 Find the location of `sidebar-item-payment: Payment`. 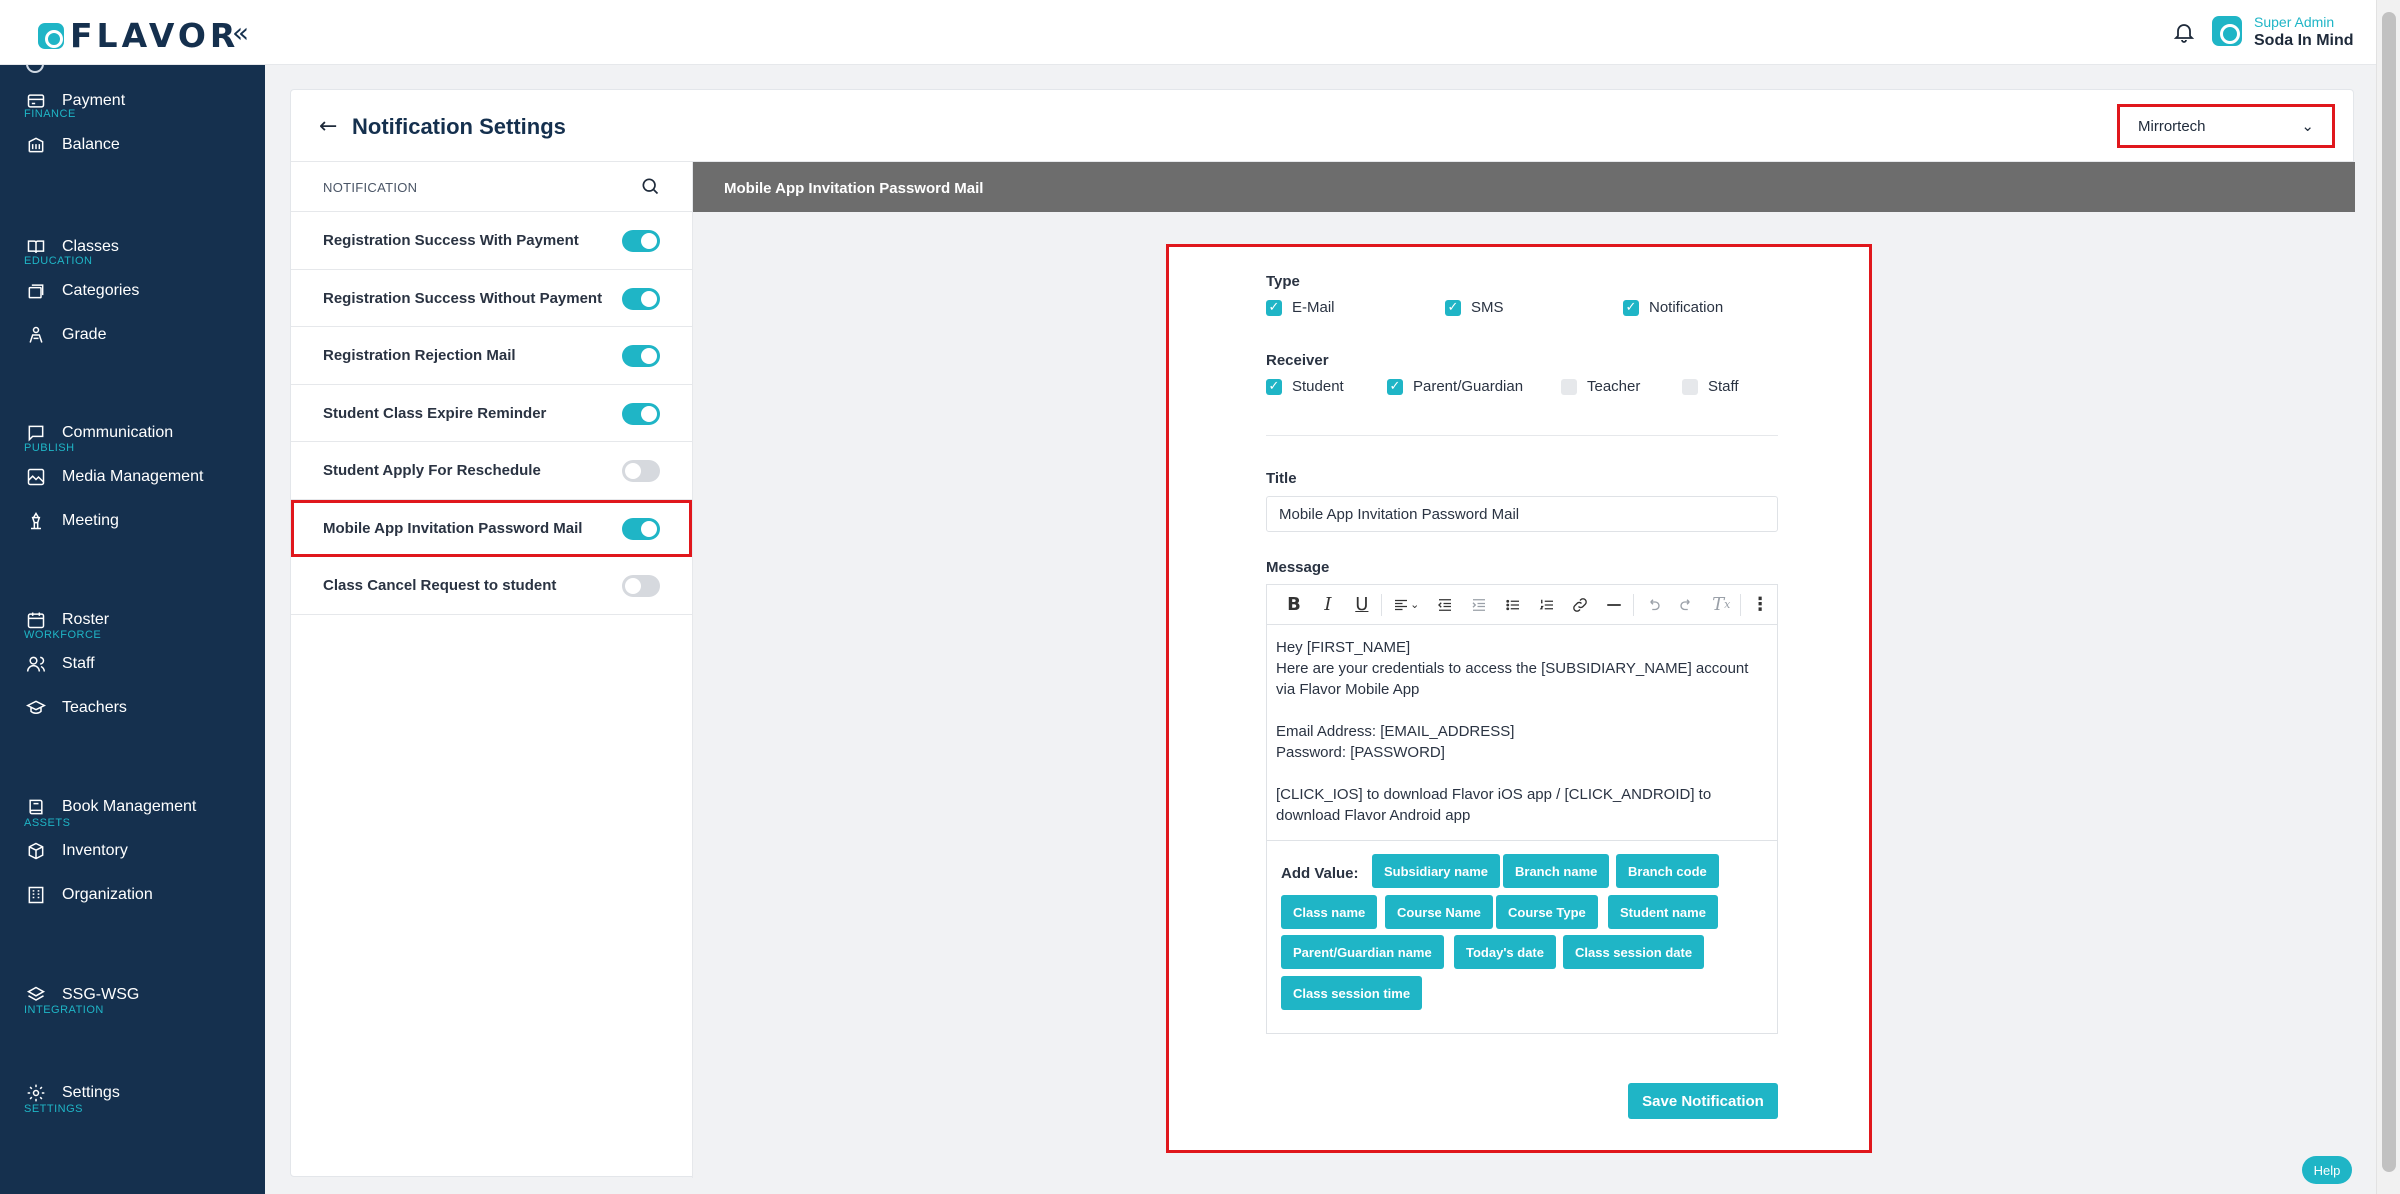

sidebar-item-payment: Payment is located at coordinates (75, 101).